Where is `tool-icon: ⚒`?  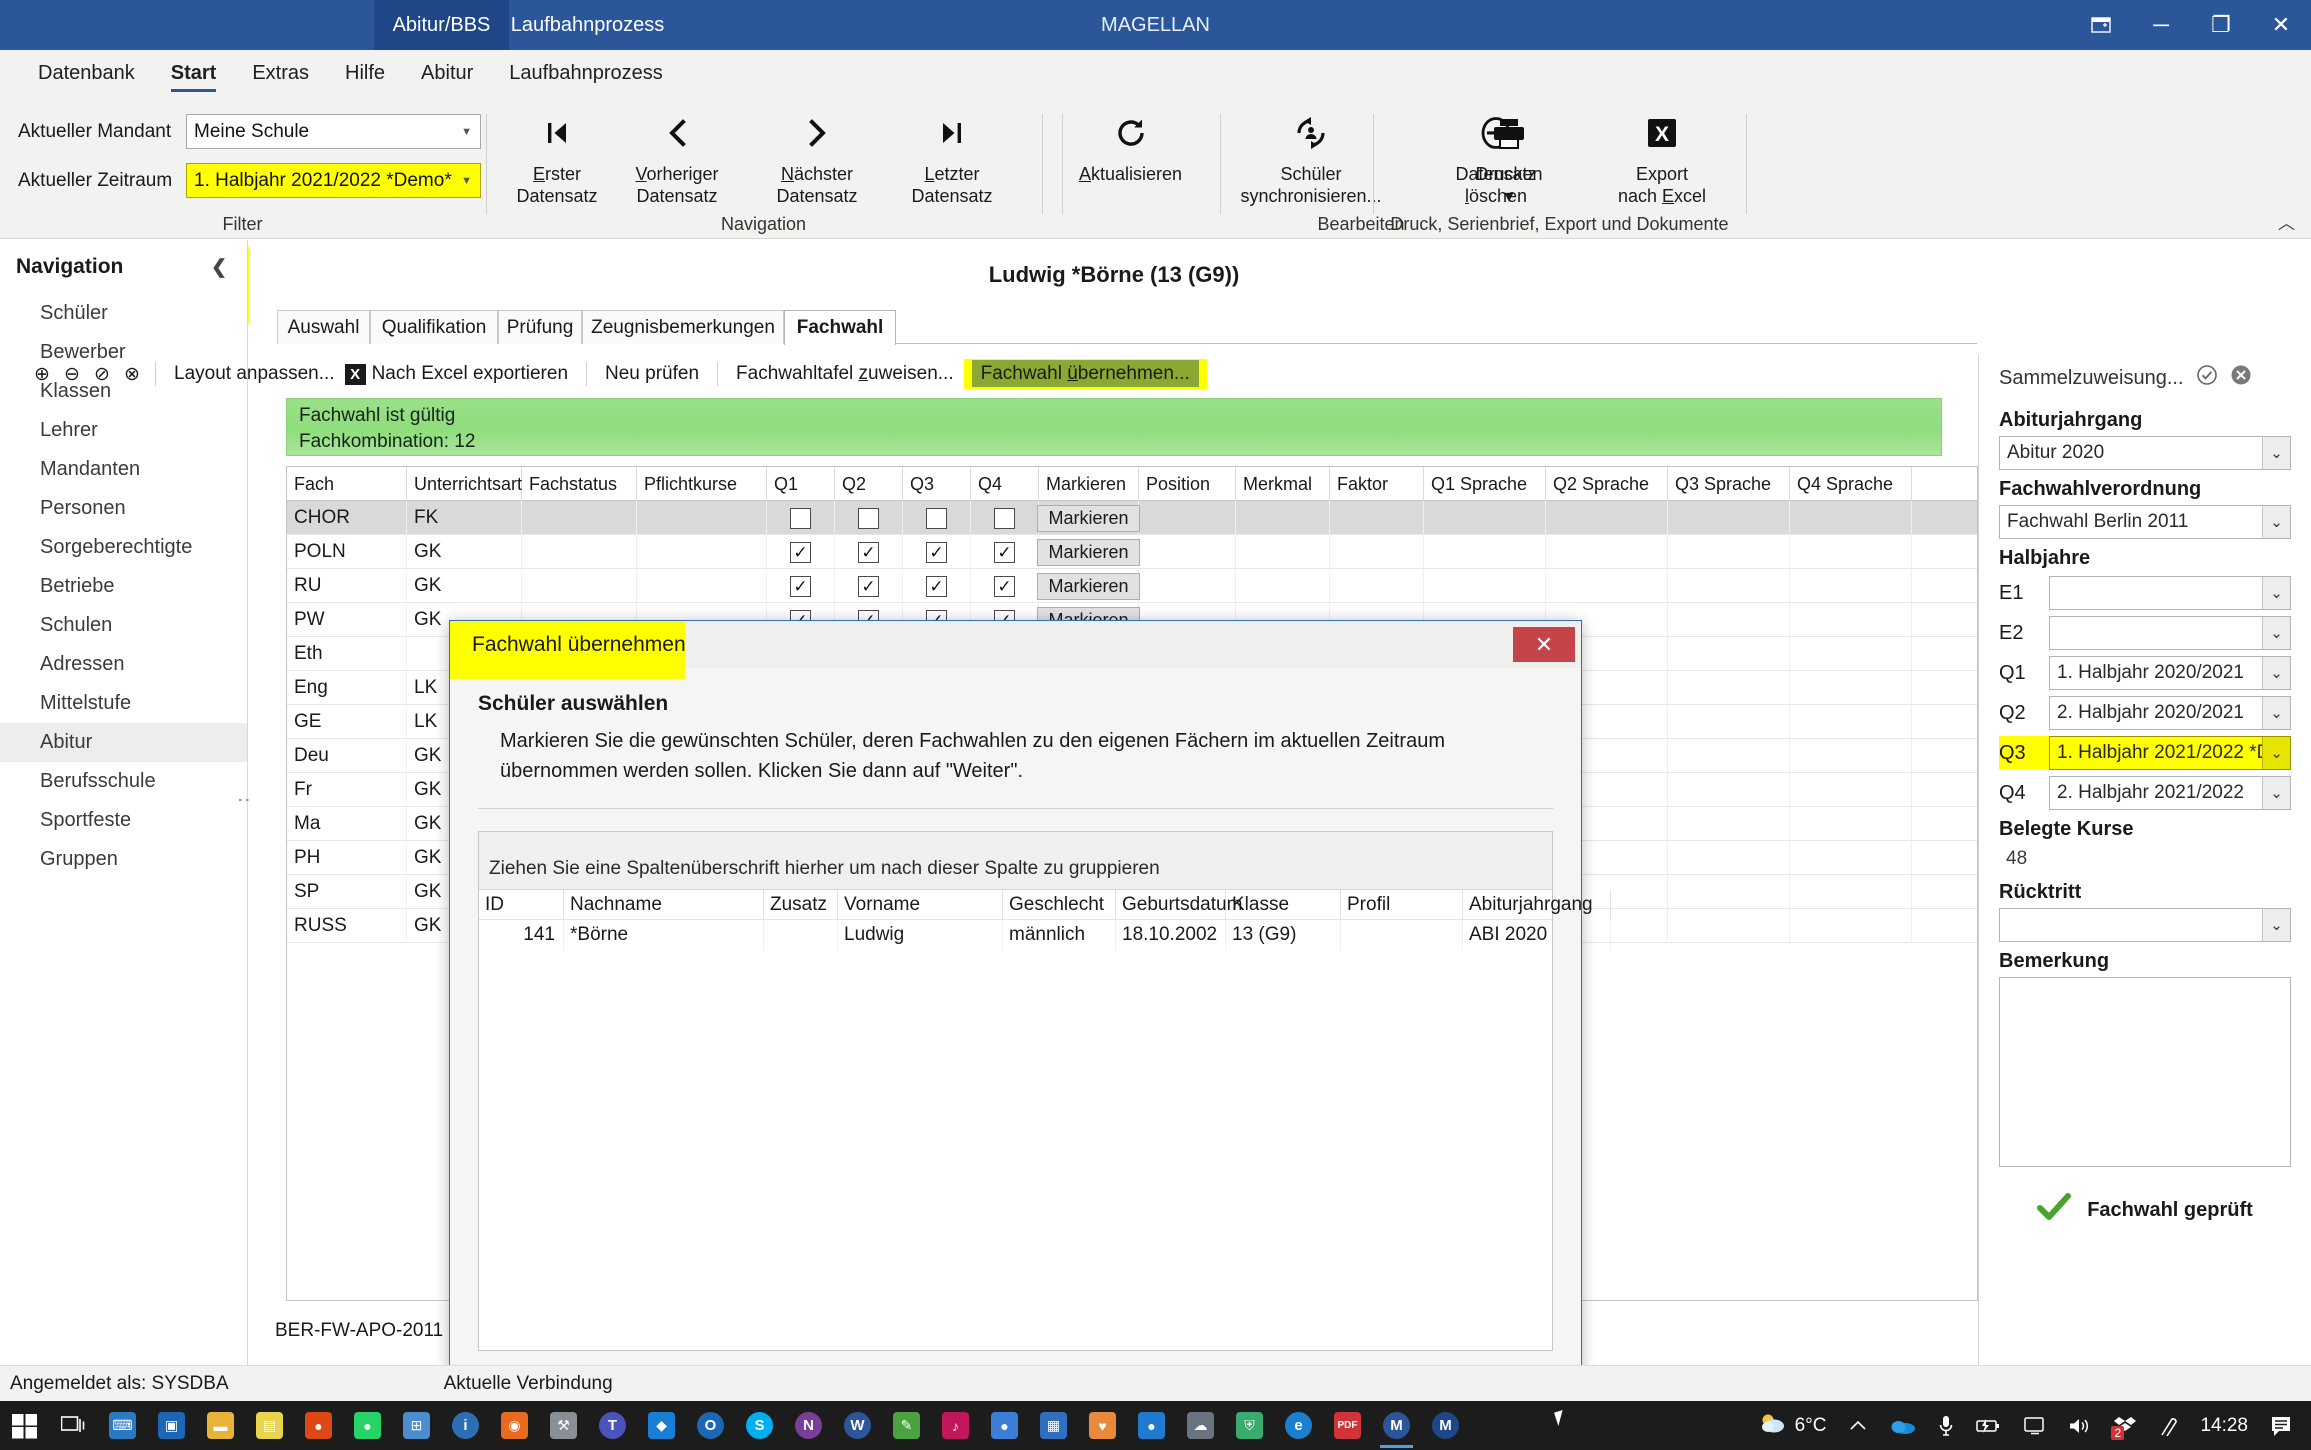 tool-icon: ⚒ is located at coordinates (563, 1425).